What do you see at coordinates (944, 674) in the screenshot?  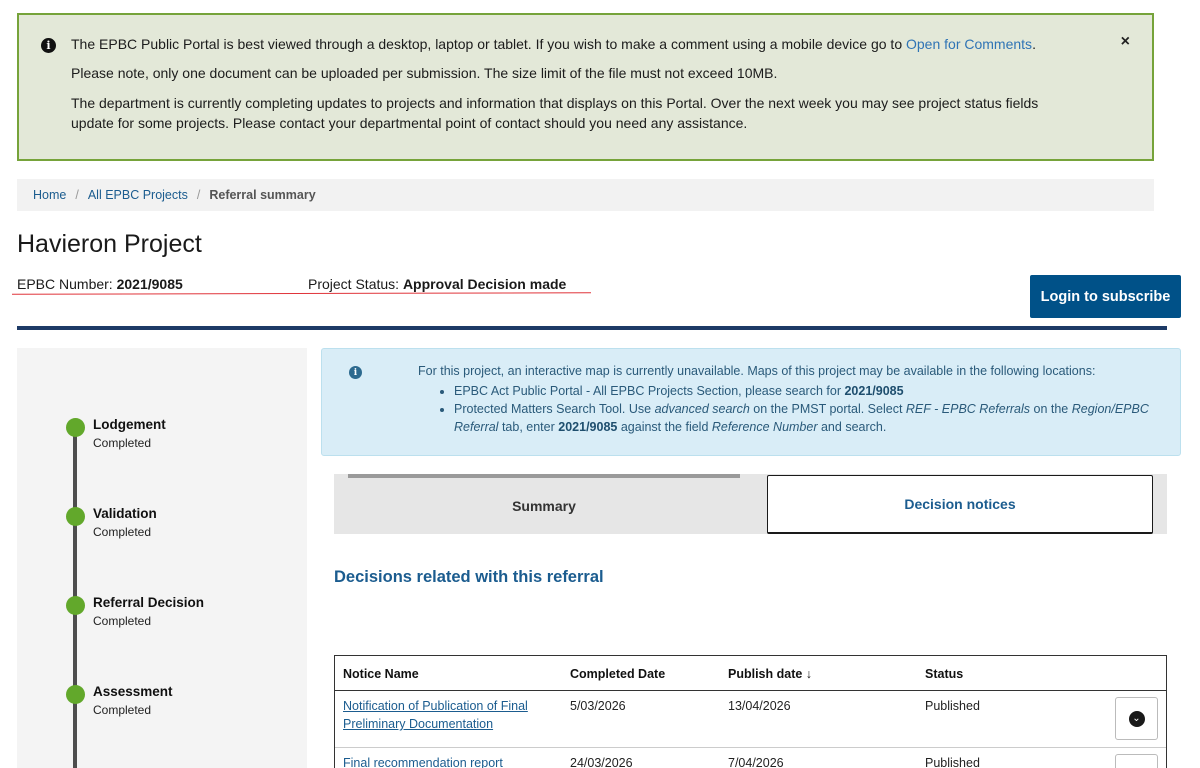 I see `column-header-status: Status` at bounding box center [944, 674].